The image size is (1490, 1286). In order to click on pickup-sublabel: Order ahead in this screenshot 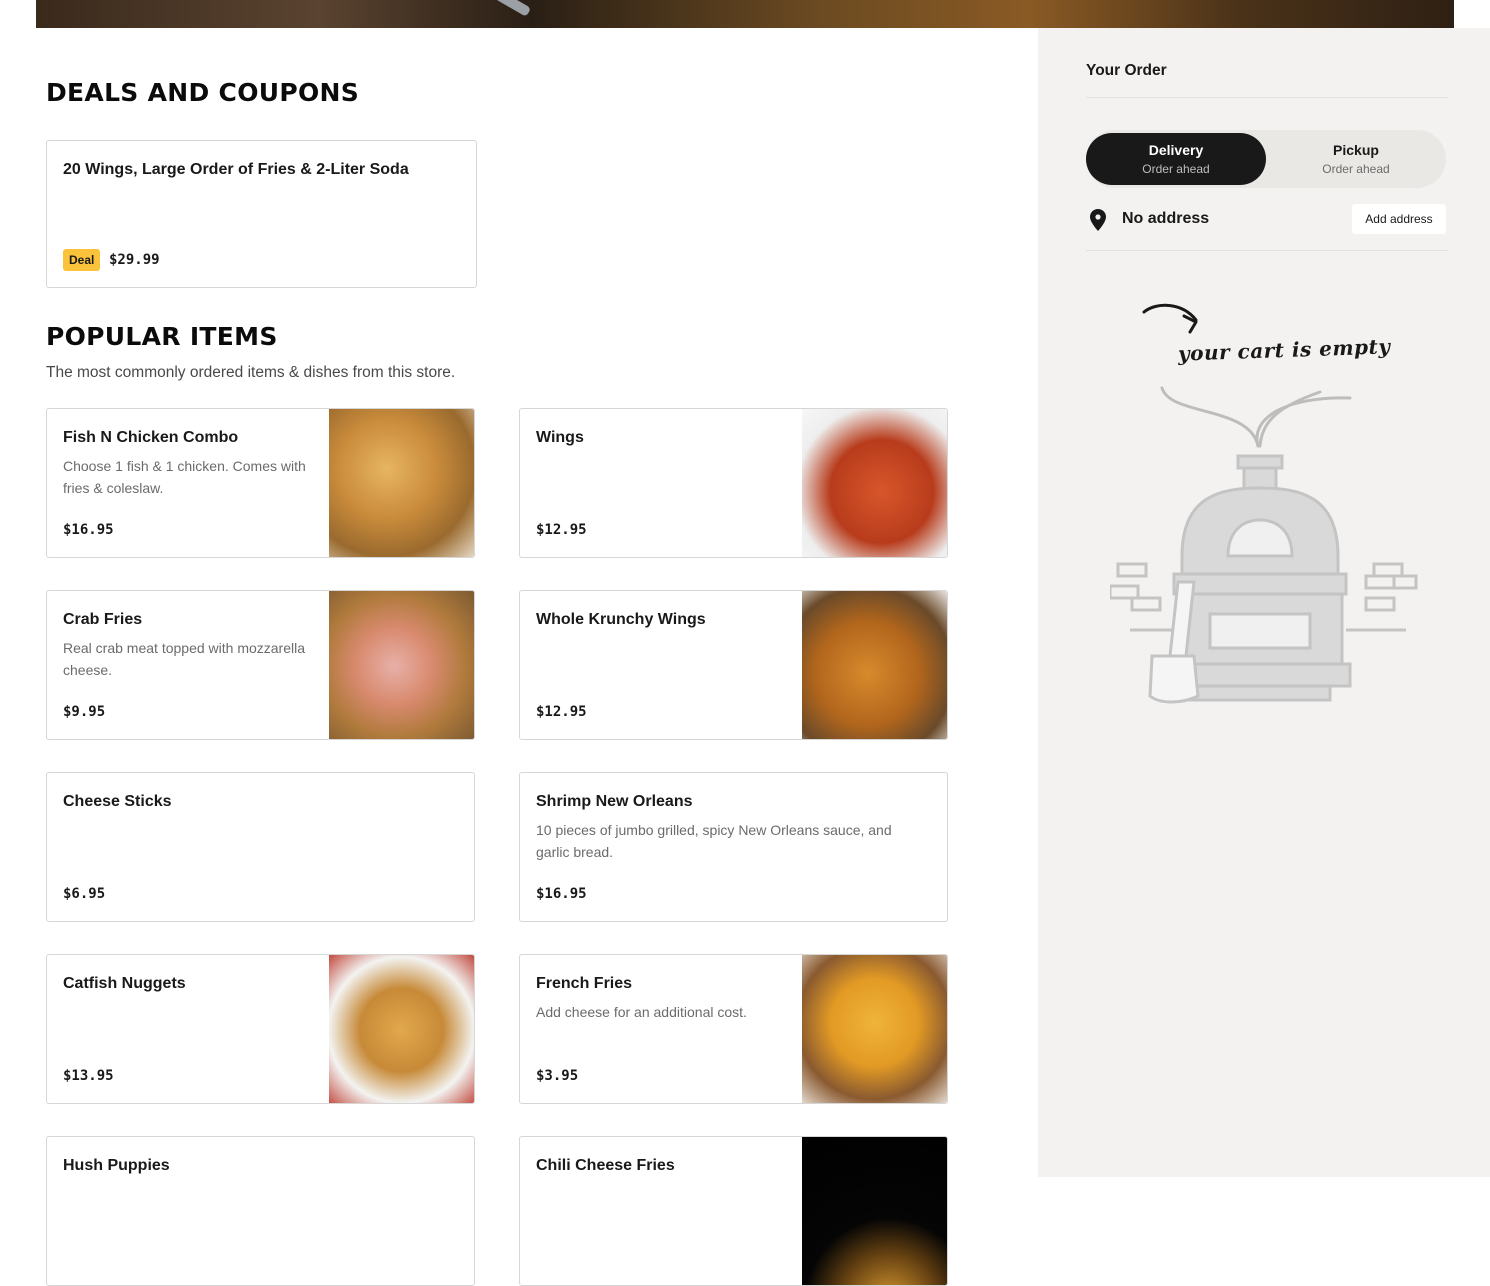, I will do `click(1356, 169)`.